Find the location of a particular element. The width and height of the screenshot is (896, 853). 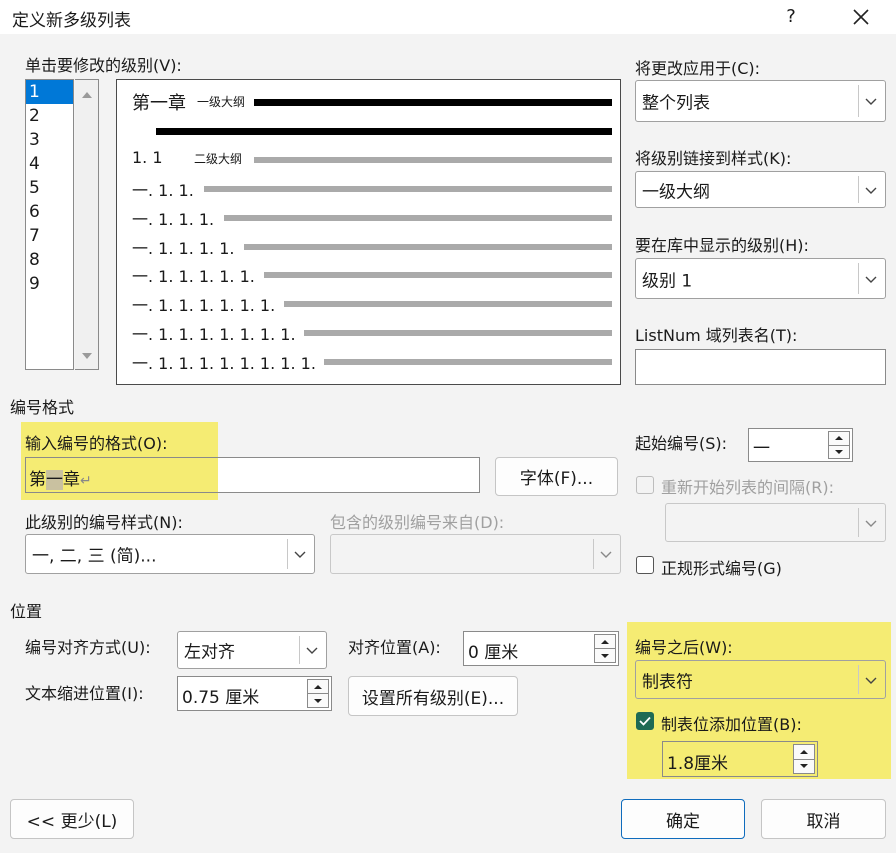

start-at-value: 一 is located at coordinates (761, 449).